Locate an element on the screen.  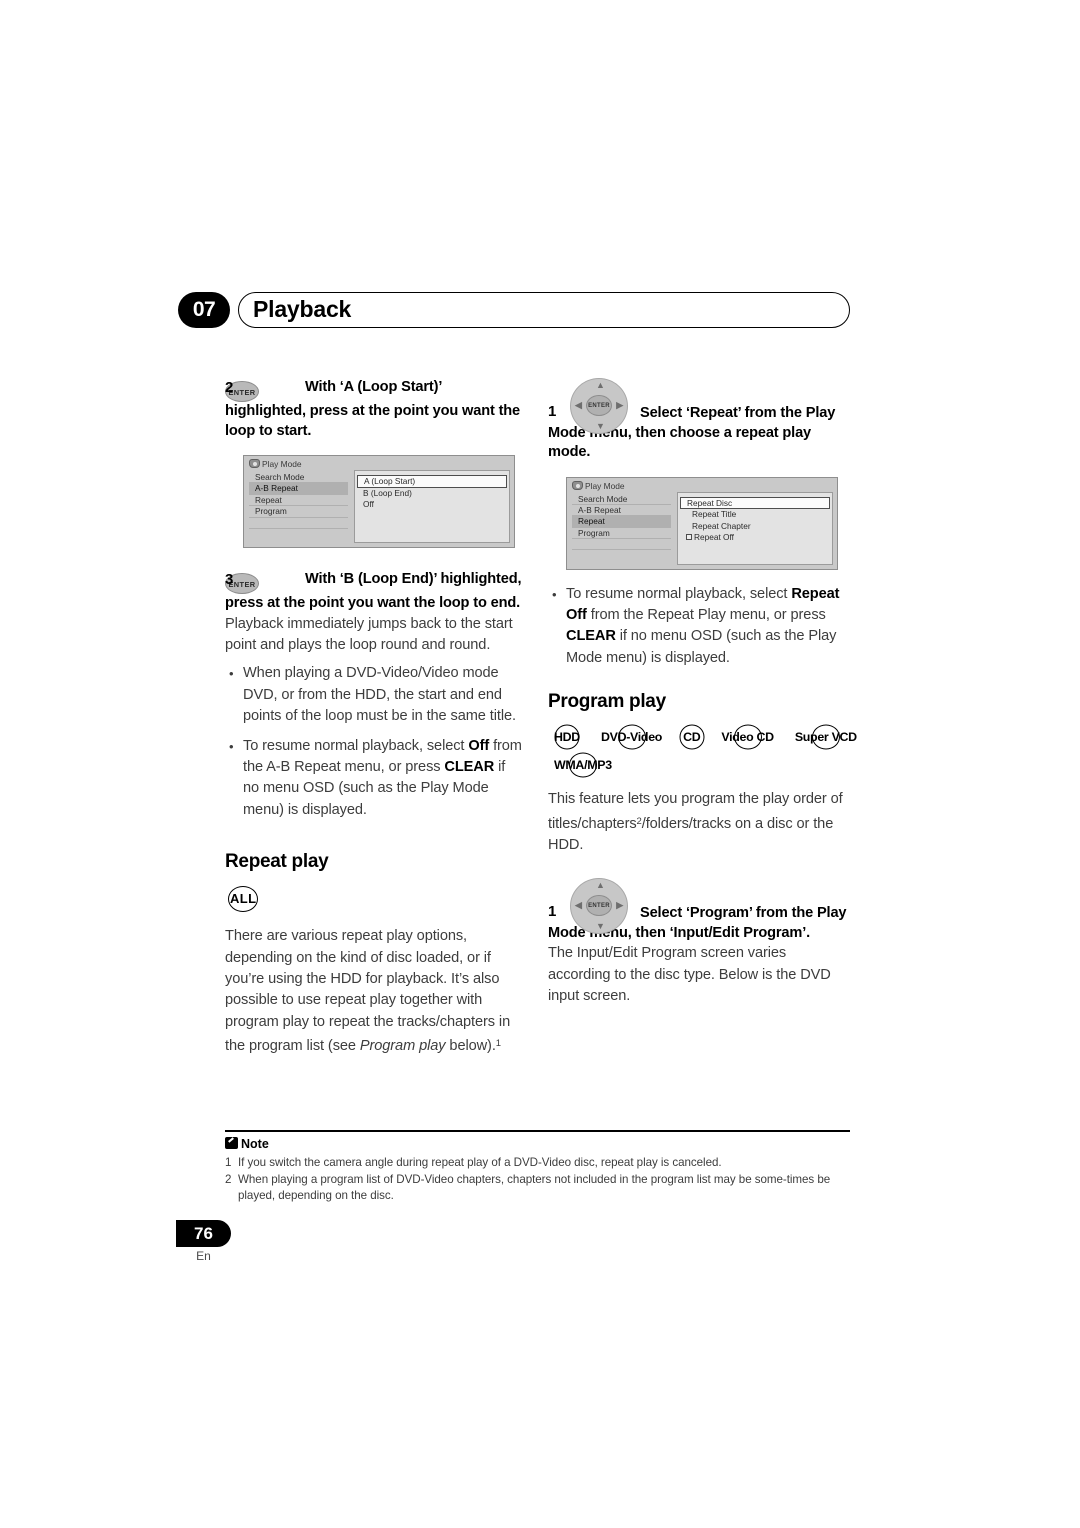
media-badge-row-1: HDD DVD-Video CD Video CD Super VCD is located at coordinates (702, 737).